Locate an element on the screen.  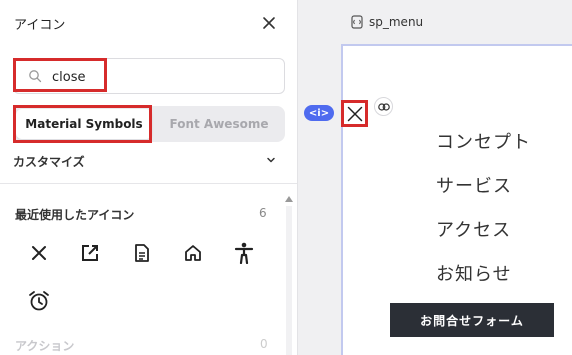
recent-icon-alarm is located at coordinates (39, 301).